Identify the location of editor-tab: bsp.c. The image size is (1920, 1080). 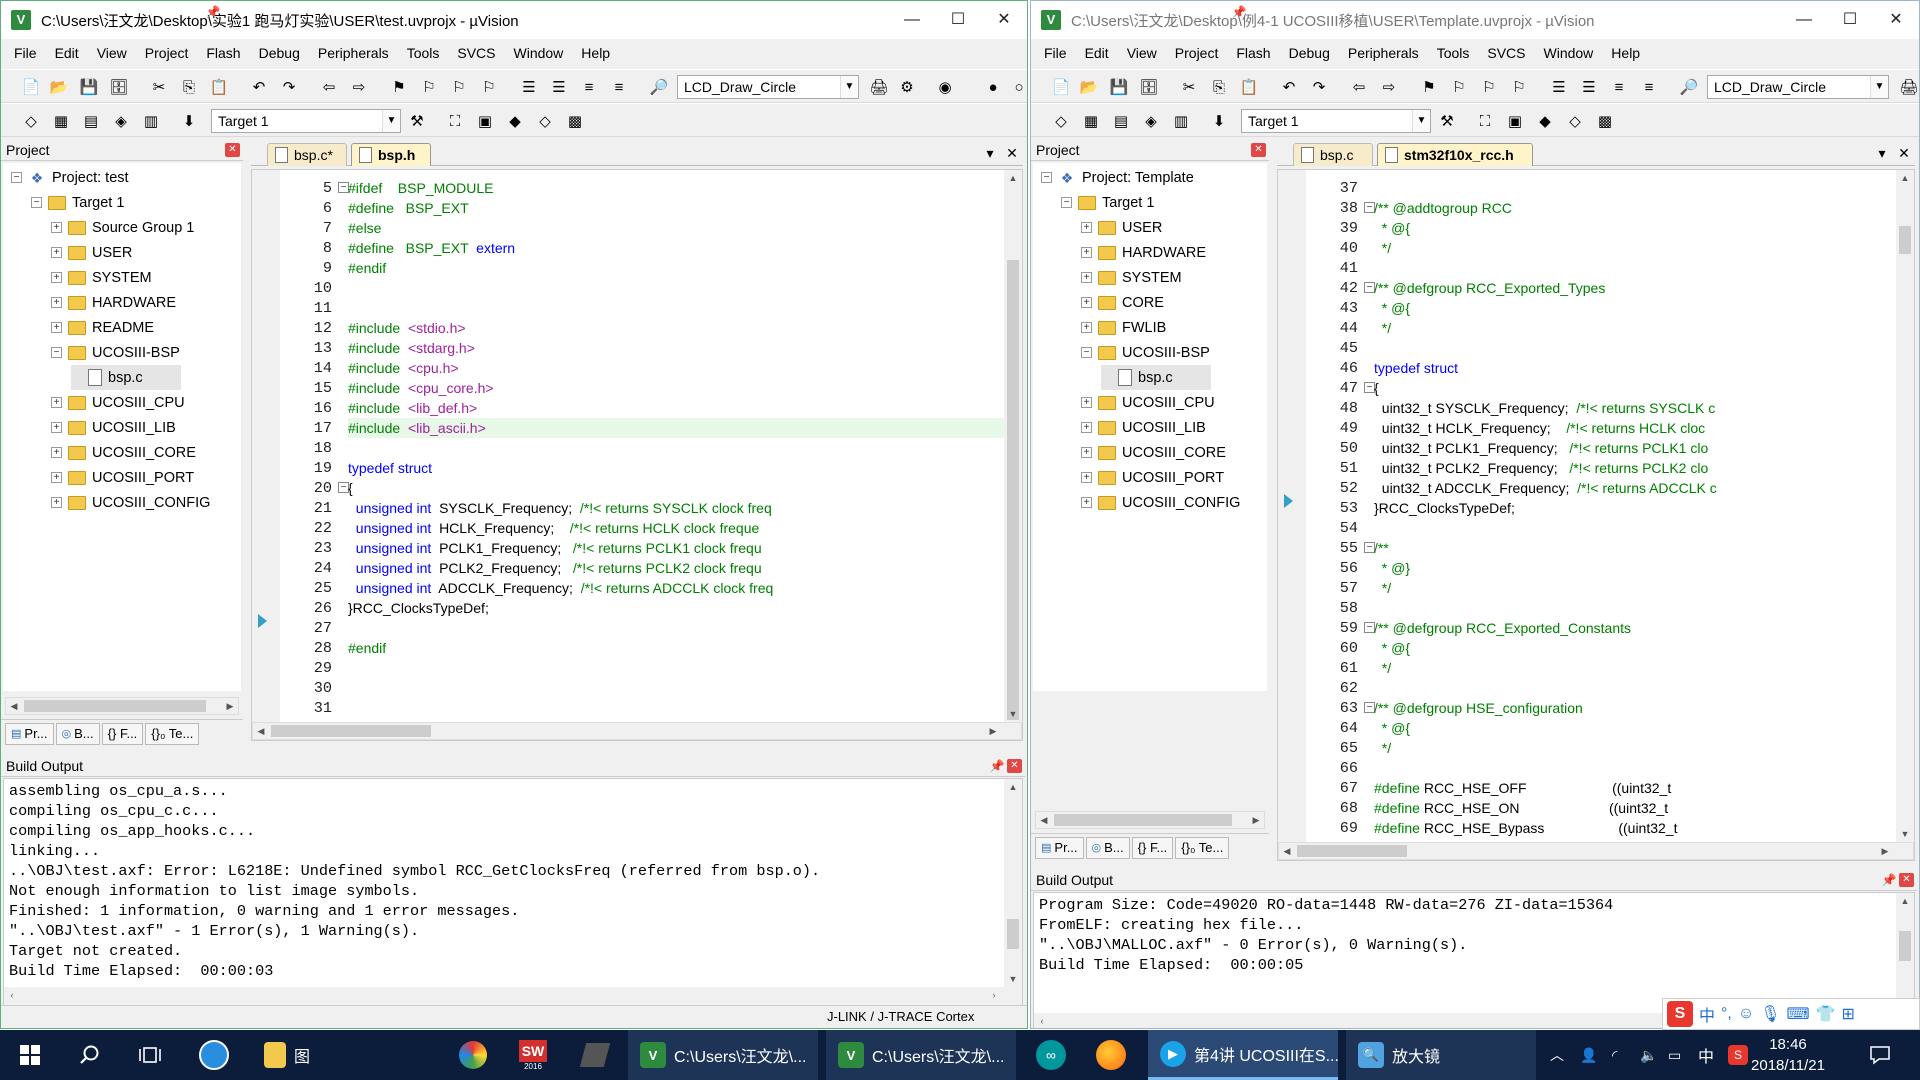
(1333, 154).